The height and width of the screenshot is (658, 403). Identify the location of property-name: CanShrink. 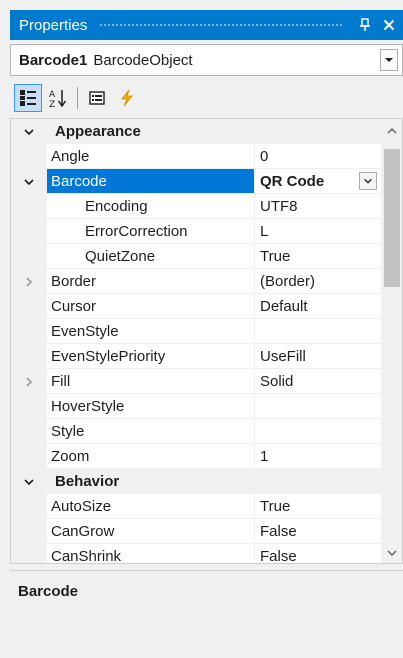
(151, 553).